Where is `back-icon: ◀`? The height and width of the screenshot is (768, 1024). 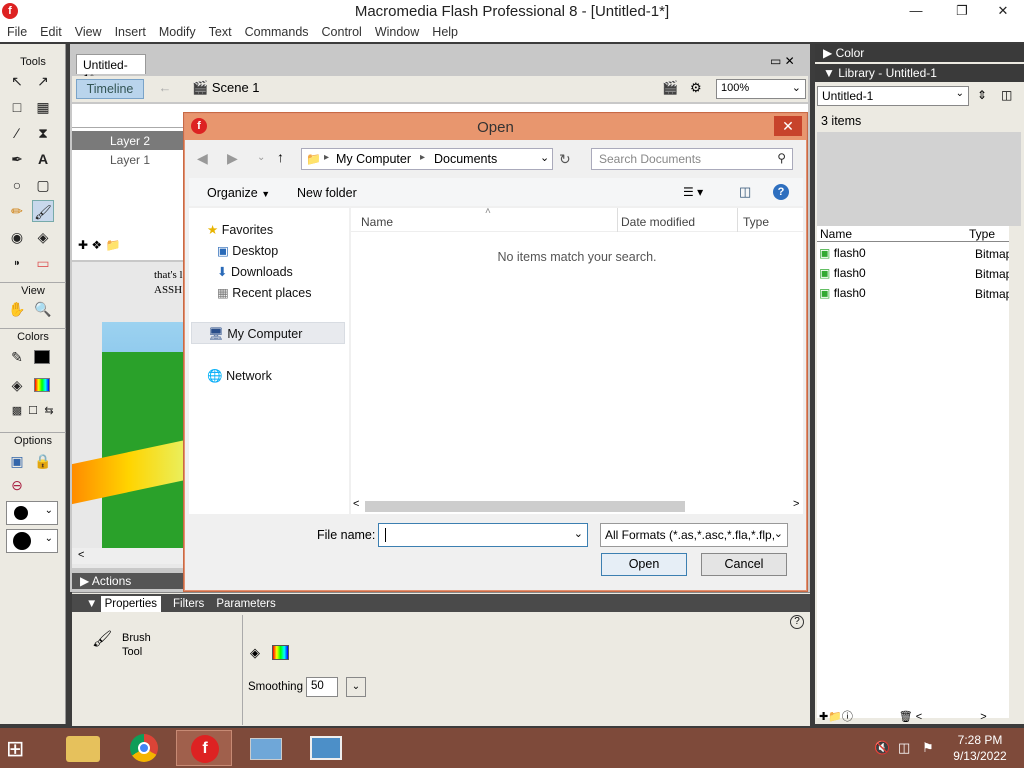 back-icon: ◀ is located at coordinates (202, 158).